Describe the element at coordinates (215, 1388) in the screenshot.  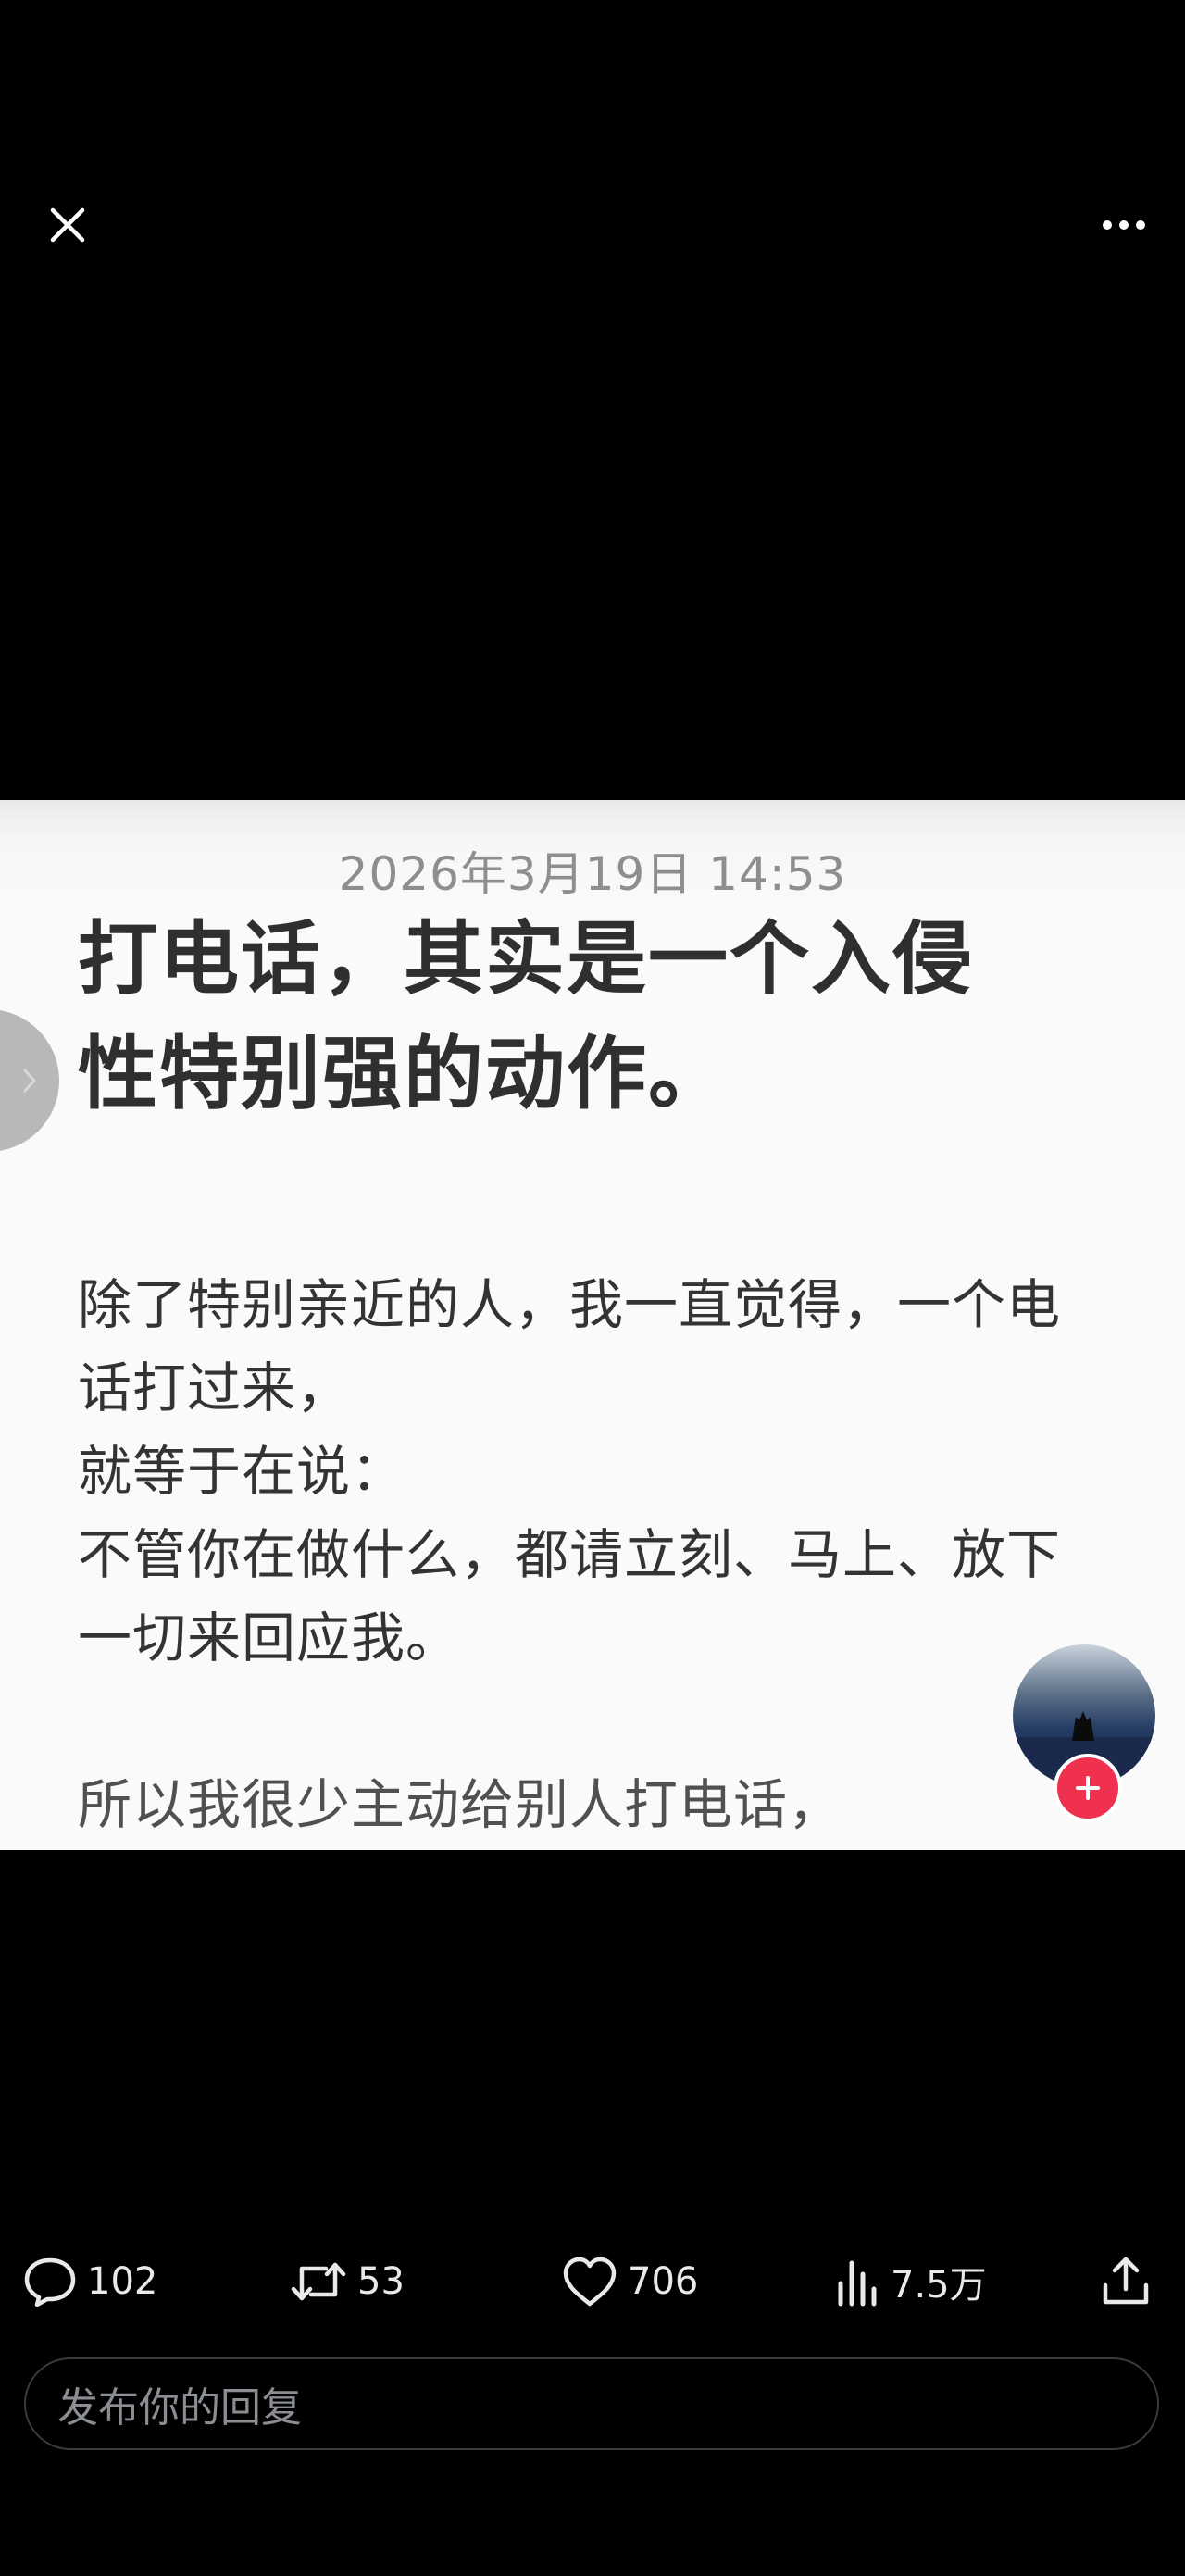
I see `note-body-line: 话打过来，` at that location.